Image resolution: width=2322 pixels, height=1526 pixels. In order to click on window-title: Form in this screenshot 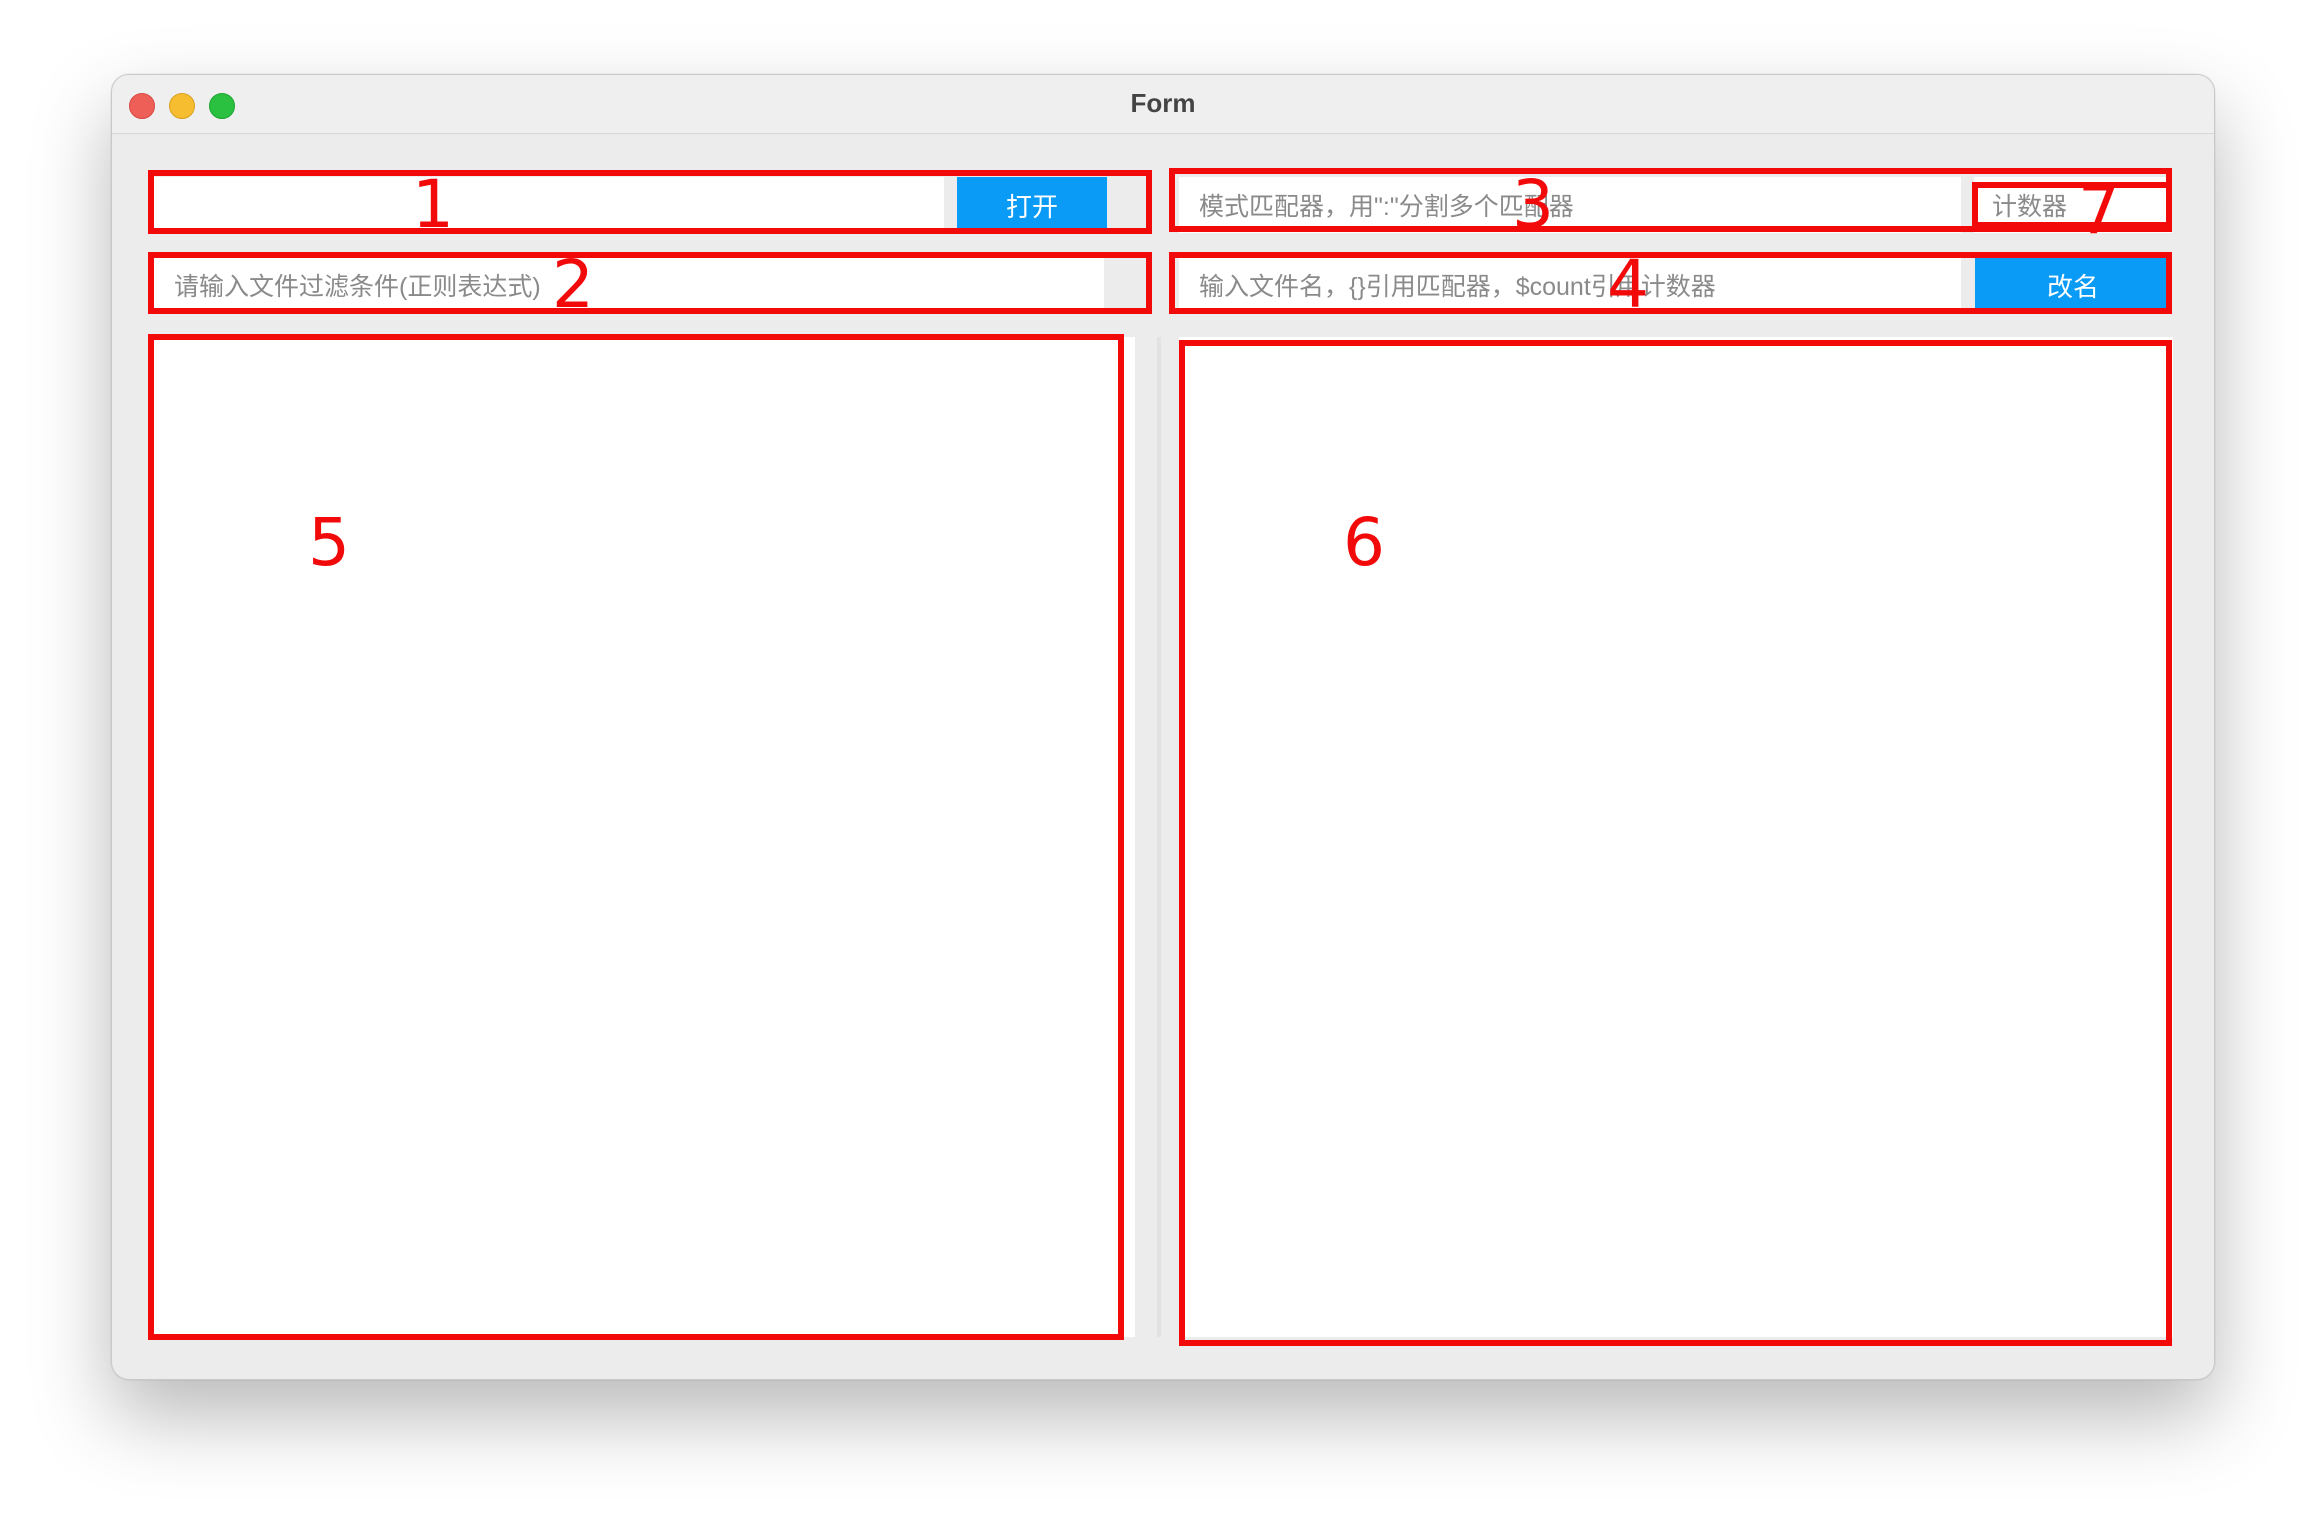, I will do `click(1163, 103)`.